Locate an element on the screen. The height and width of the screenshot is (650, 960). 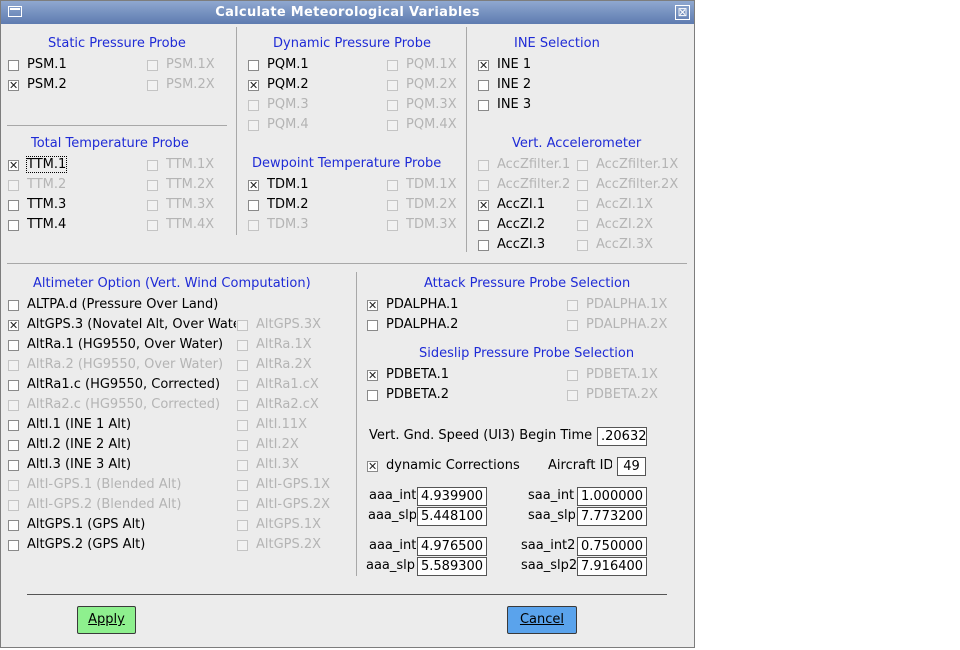
checkbox-label: TTM.2 is located at coordinates (47, 184).